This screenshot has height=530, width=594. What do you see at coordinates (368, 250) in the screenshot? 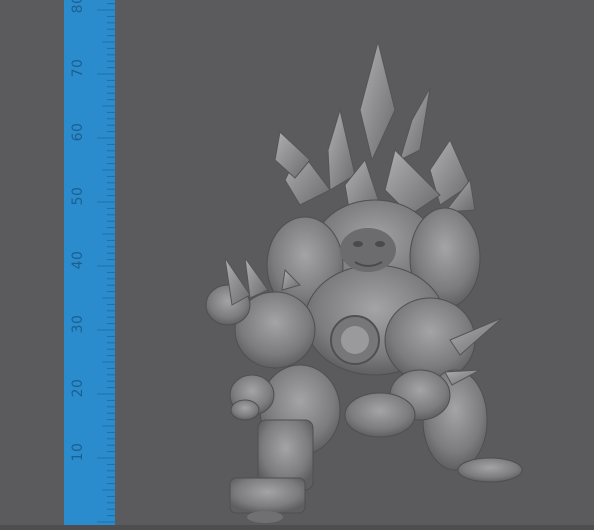
I see `demon-face` at bounding box center [368, 250].